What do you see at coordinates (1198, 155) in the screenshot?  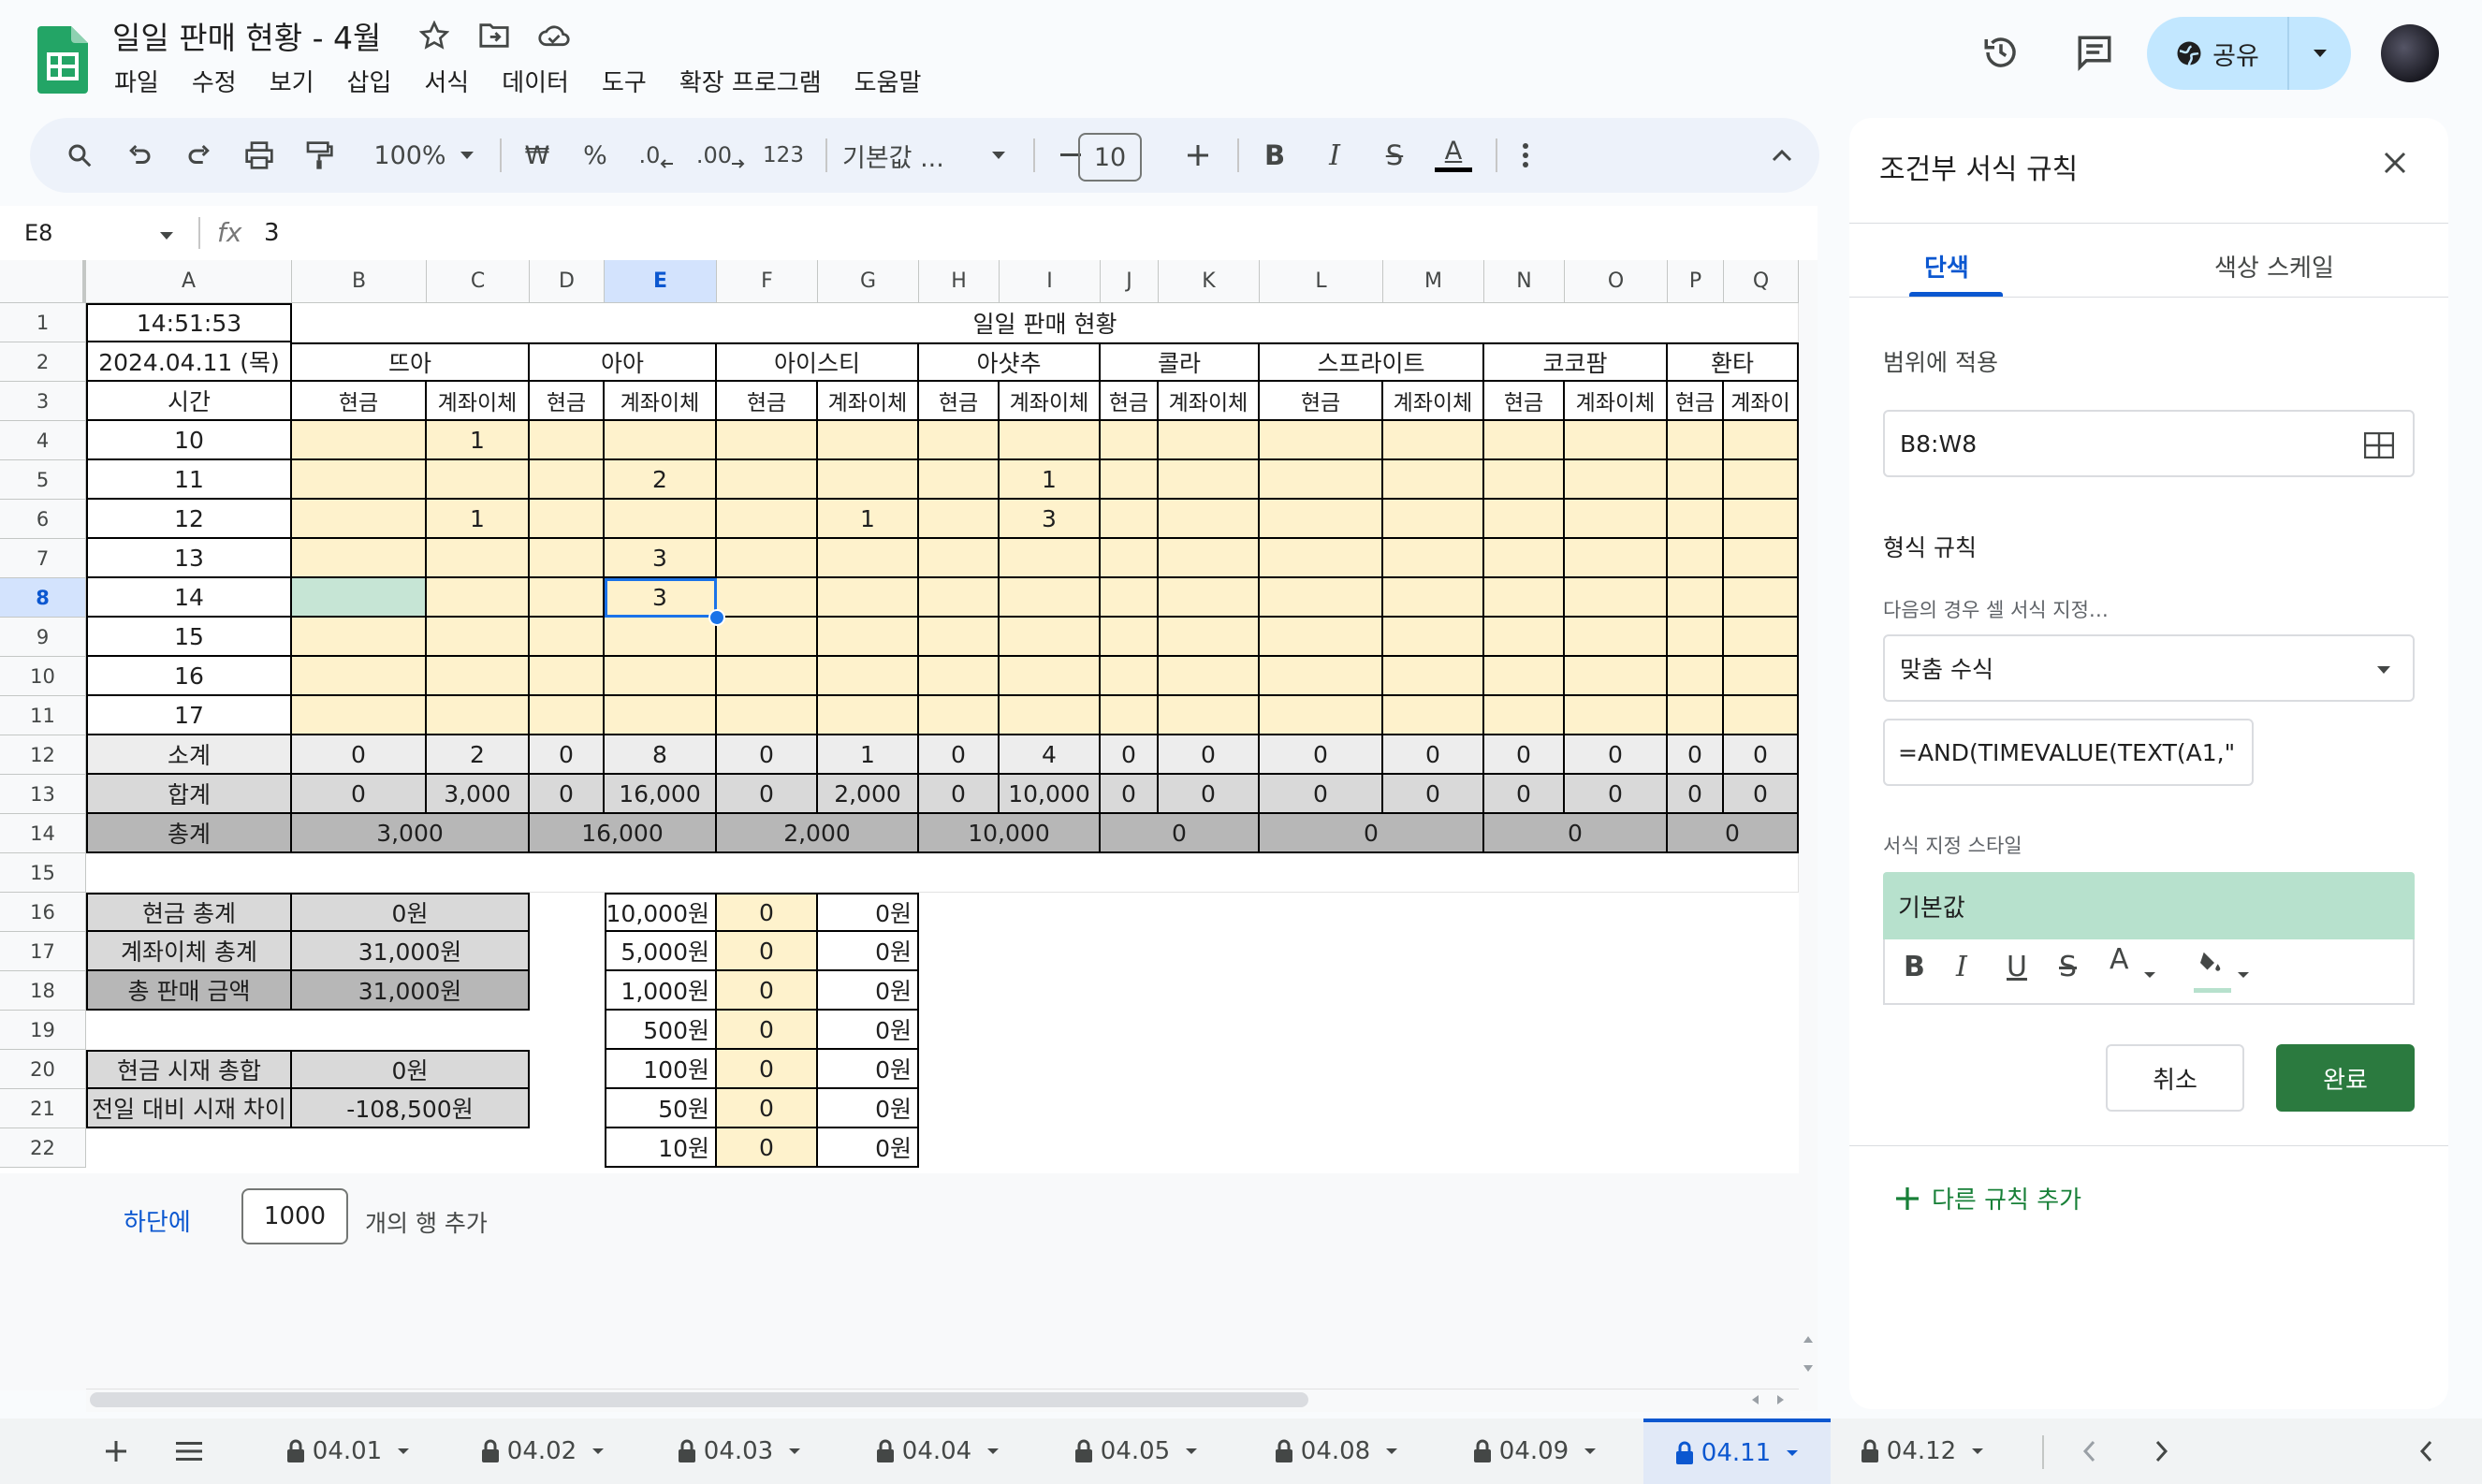 I see `increase-font-size-icon` at bounding box center [1198, 155].